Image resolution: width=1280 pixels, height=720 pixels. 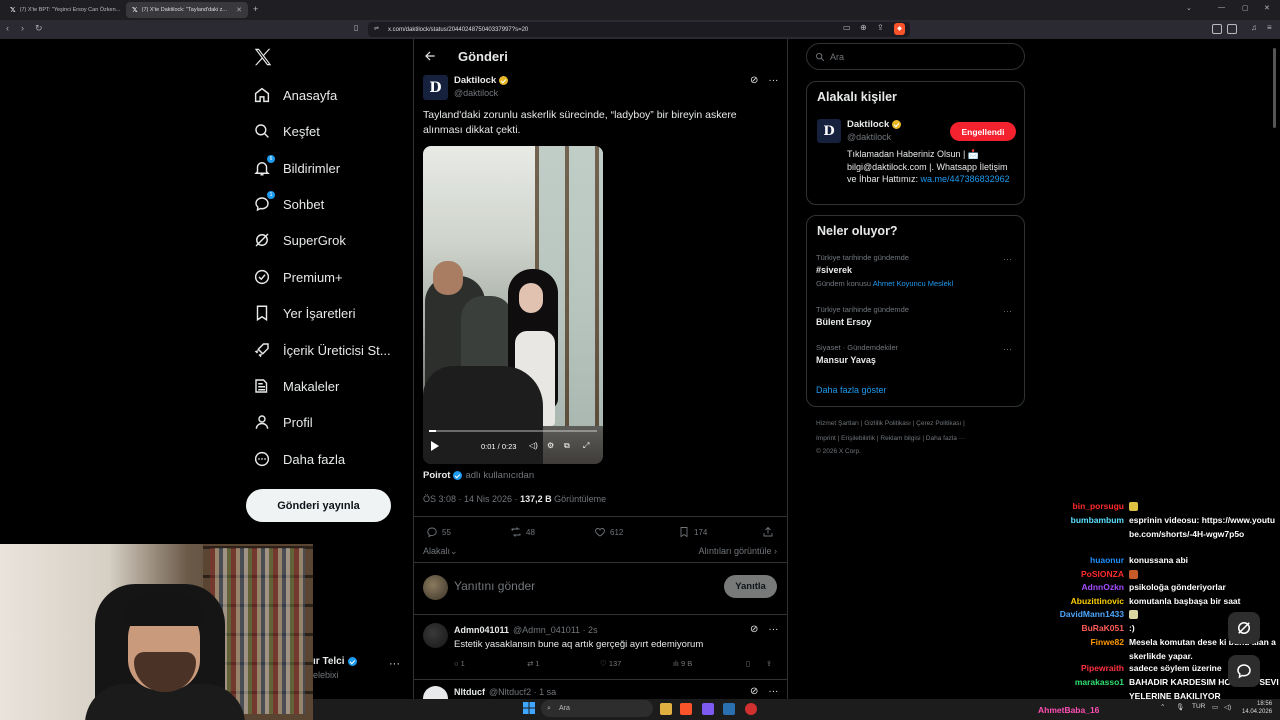 I want to click on microphone-icon: 🎙, so click(x=1180, y=707).